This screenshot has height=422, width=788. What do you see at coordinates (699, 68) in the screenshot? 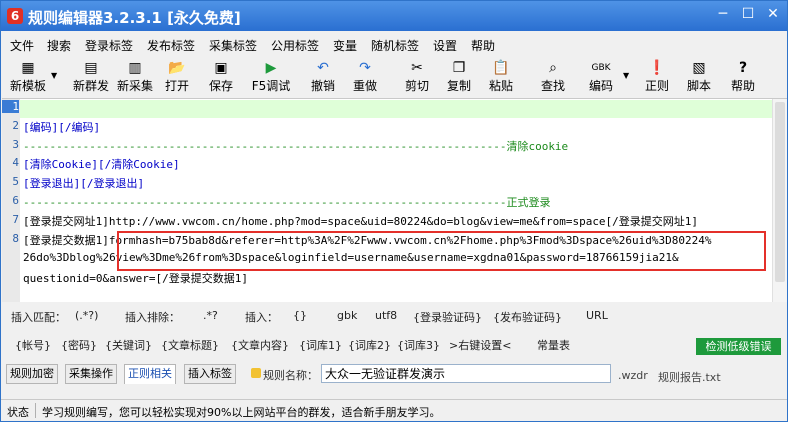
I see `script-icon: ▧` at bounding box center [699, 68].